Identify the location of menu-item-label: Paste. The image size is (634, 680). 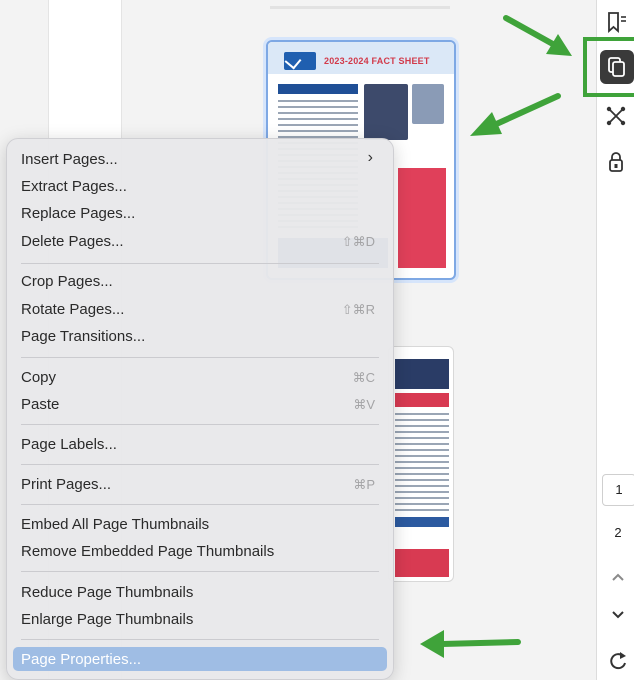
(40, 404).